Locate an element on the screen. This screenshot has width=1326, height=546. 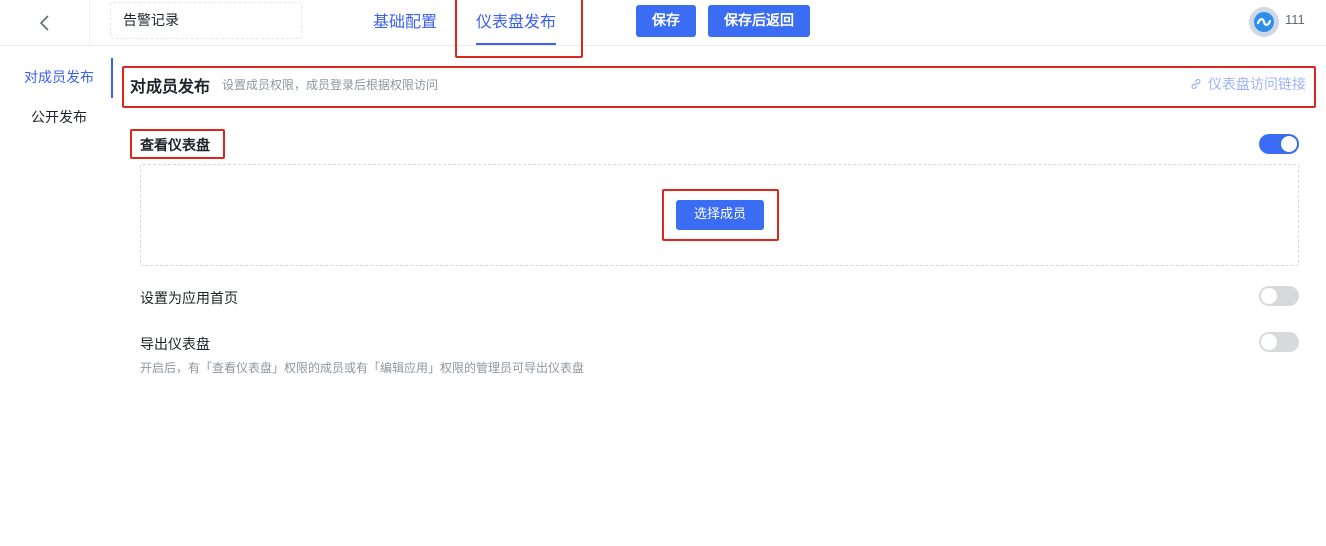
view-dashboard-toggle is located at coordinates (1279, 144).